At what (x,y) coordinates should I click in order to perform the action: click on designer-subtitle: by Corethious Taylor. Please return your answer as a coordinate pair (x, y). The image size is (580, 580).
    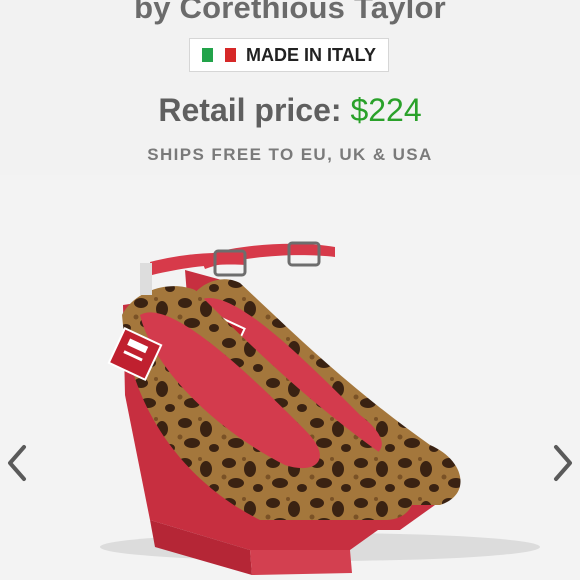
    Looking at the image, I should click on (290, 12).